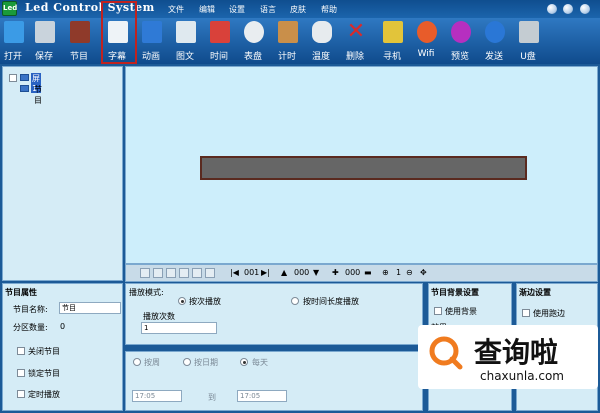 This screenshot has width=600, height=413. What do you see at coordinates (44, 373) in the screenshot?
I see `lock-program-label: 锁定节目` at bounding box center [44, 373].